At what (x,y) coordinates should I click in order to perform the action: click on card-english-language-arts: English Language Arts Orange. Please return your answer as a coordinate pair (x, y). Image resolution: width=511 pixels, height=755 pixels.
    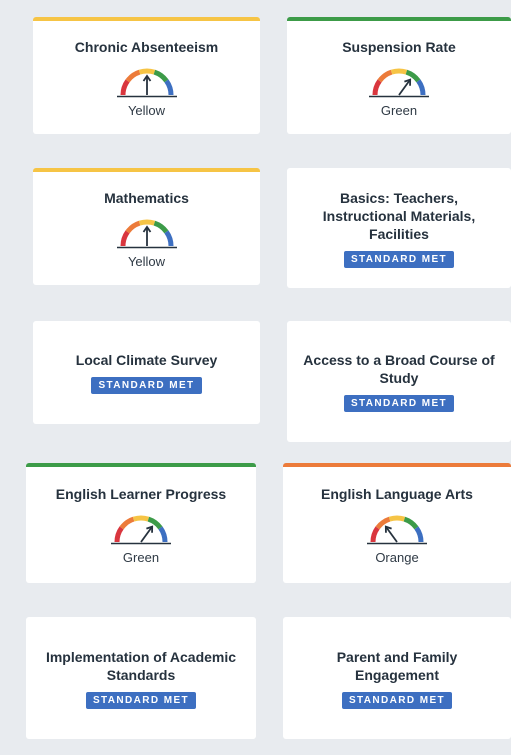
    Looking at the image, I should click on (397, 523).